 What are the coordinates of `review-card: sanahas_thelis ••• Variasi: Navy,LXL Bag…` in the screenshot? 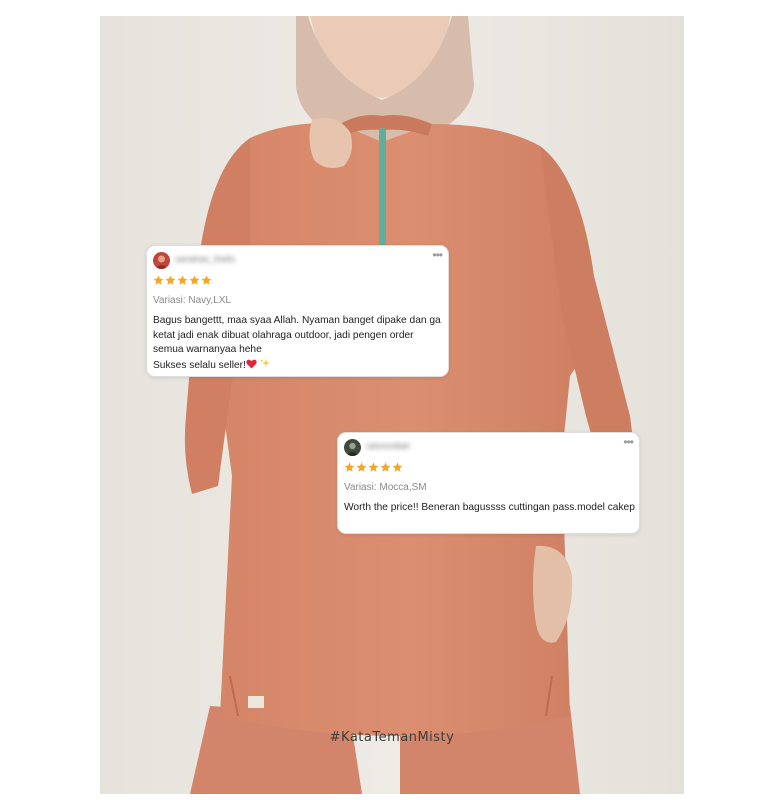 It's located at (297, 311).